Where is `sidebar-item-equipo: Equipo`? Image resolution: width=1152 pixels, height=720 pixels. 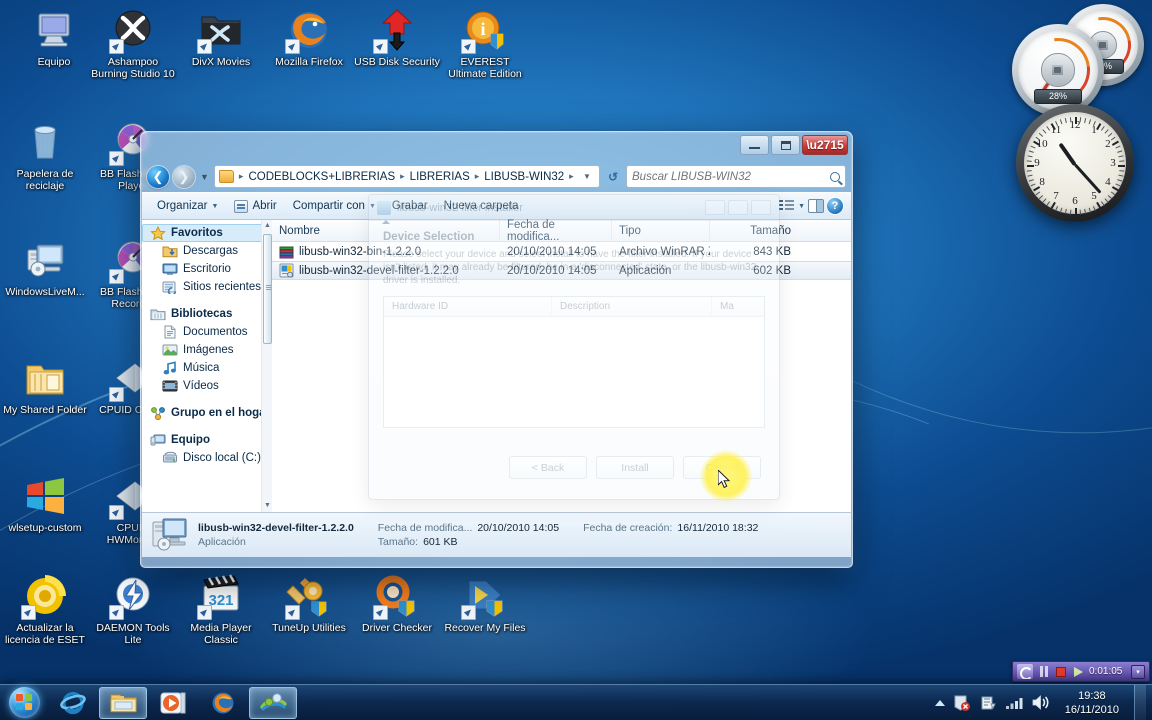 sidebar-item-equipo: Equipo is located at coordinates (207, 440).